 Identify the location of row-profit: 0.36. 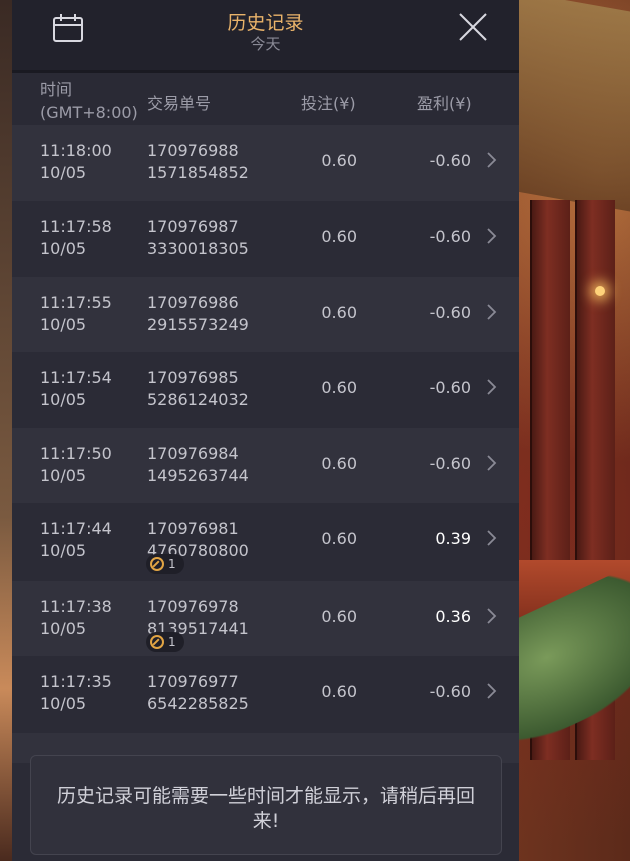
(453, 616).